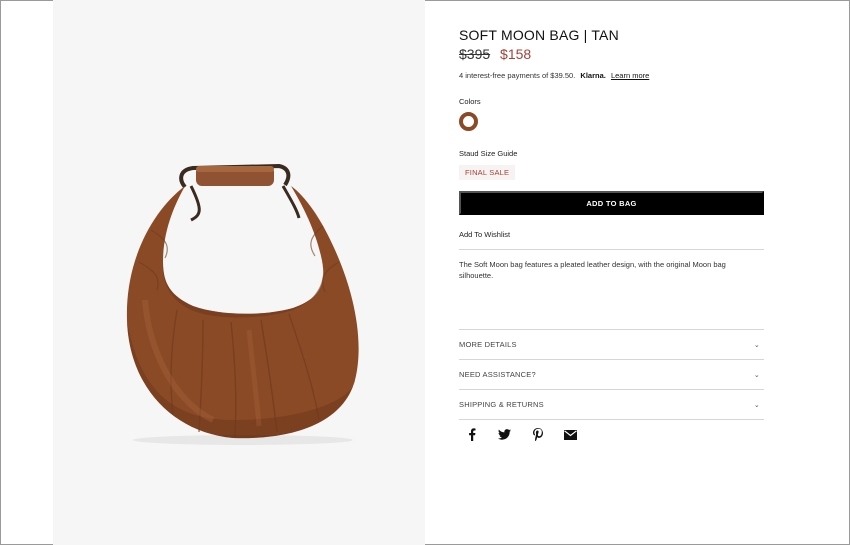 Image resolution: width=850 pixels, height=545 pixels. I want to click on accordion-label: MORE DETAILS, so click(488, 344).